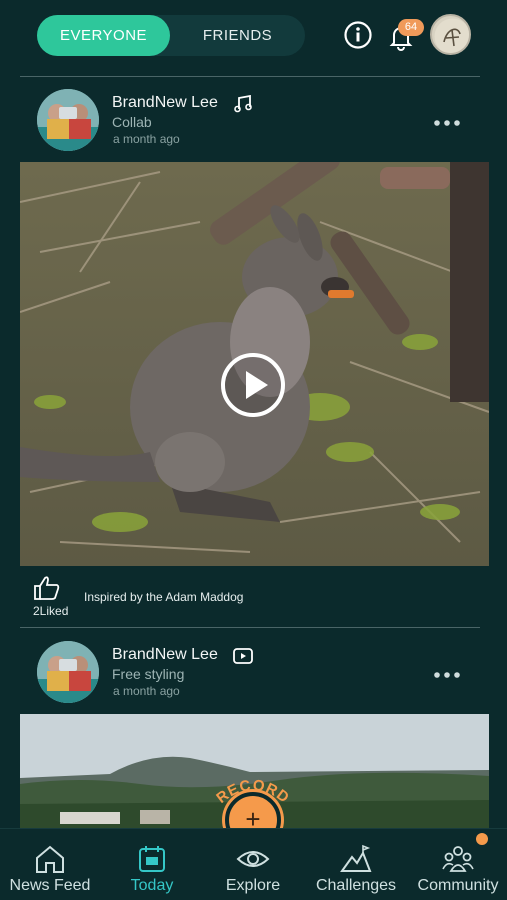  What do you see at coordinates (51, 611) in the screenshot?
I see `like-count: 2Liked` at bounding box center [51, 611].